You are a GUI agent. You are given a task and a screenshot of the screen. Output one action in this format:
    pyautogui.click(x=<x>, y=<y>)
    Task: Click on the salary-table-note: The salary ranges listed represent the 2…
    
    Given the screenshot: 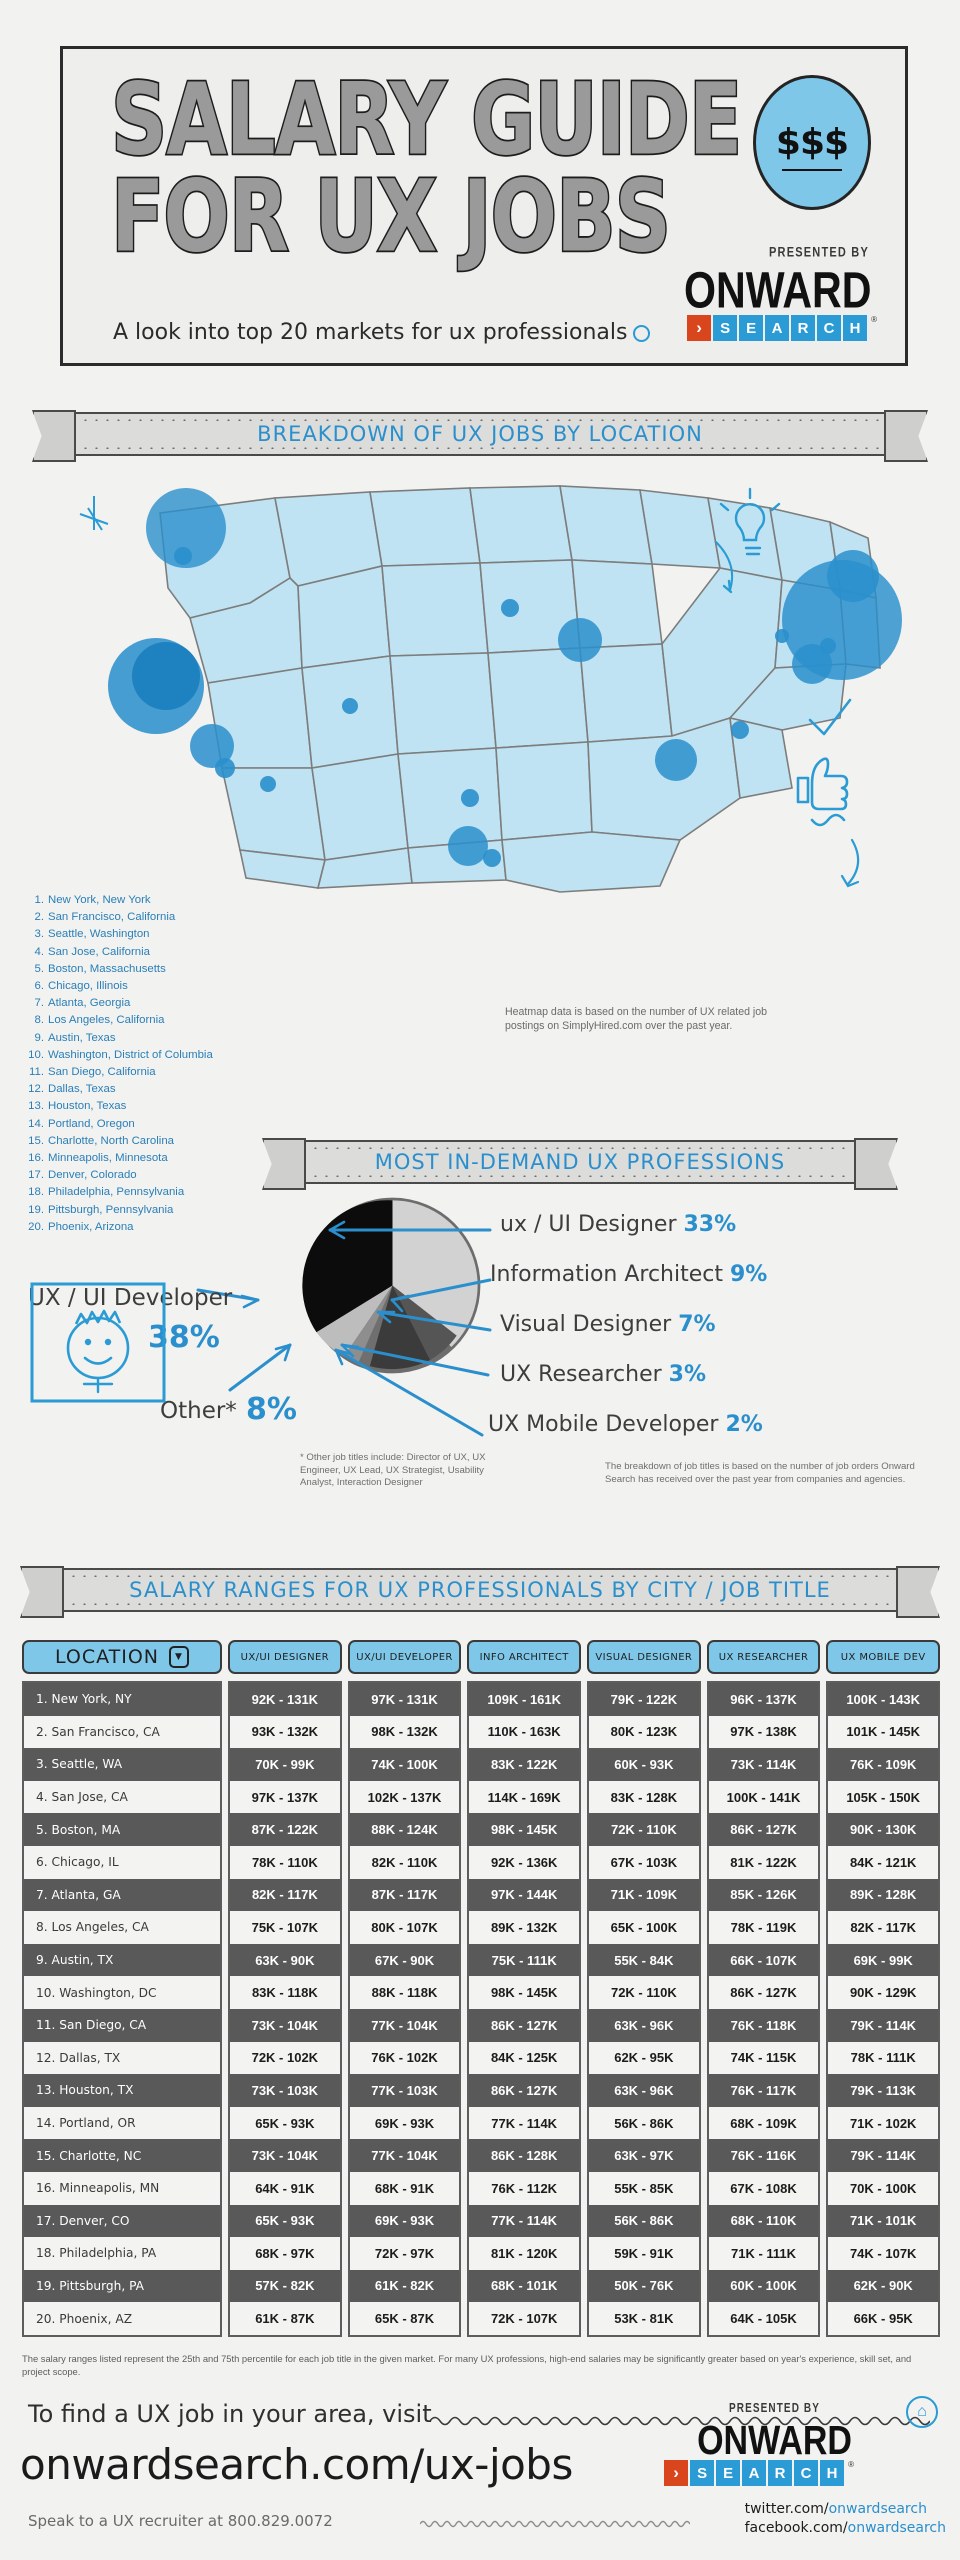 What is the action you would take?
    pyautogui.click(x=467, y=2365)
    